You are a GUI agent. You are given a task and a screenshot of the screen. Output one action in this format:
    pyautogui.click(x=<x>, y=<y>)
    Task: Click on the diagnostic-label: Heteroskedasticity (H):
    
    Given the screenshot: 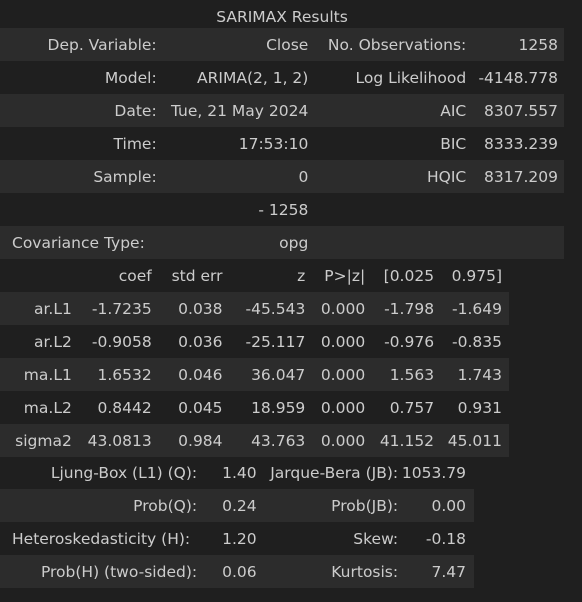 What is the action you would take?
    pyautogui.click(x=101, y=538)
    